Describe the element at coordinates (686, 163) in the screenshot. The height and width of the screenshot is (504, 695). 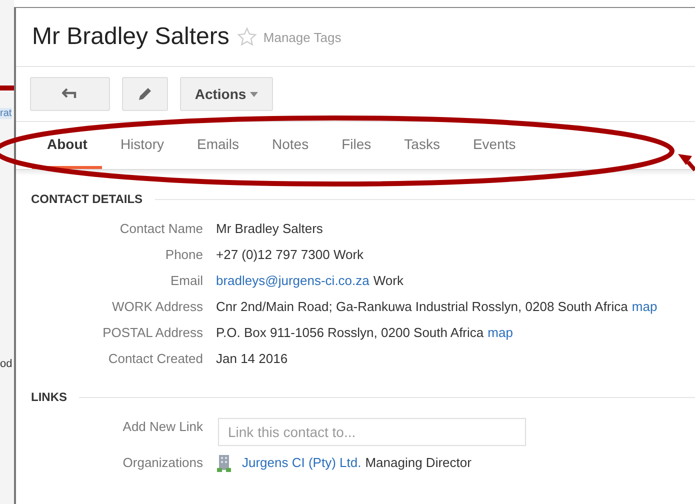
I see `annotation-arrow` at that location.